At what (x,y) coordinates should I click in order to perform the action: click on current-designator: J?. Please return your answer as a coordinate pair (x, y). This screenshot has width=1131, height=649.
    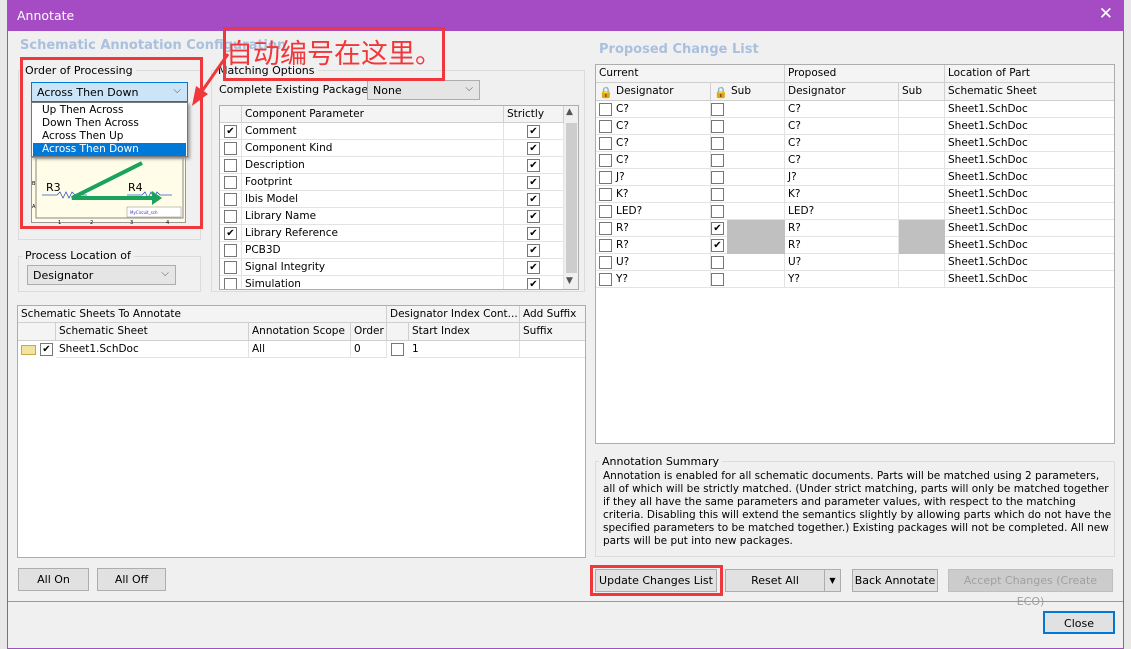
    Looking at the image, I should click on (653, 177).